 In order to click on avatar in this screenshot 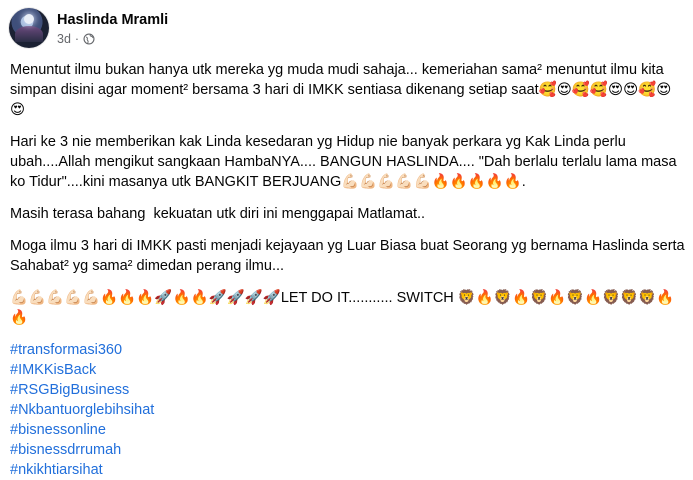, I will do `click(29, 28)`.